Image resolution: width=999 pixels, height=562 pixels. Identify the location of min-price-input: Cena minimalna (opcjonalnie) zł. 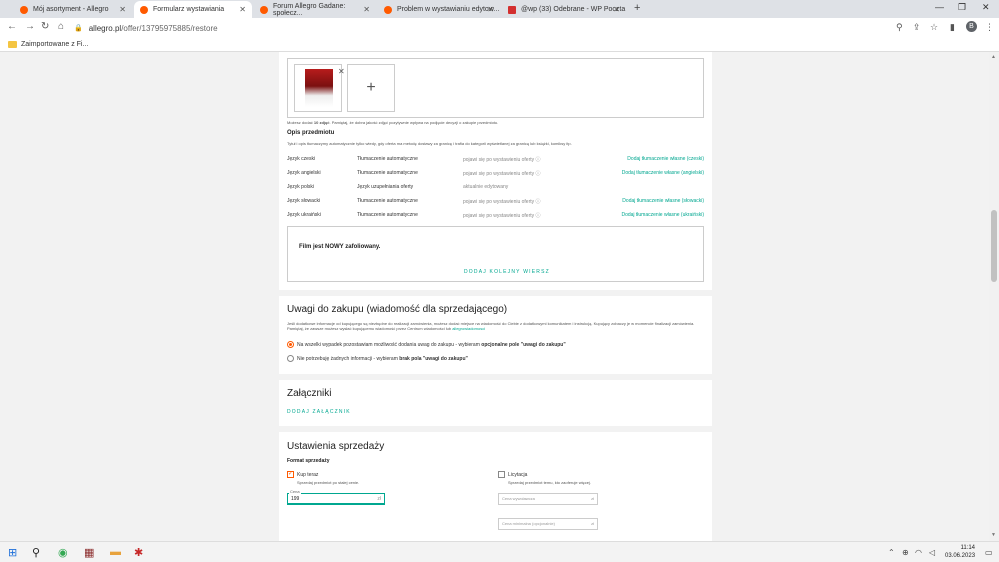
(548, 524).